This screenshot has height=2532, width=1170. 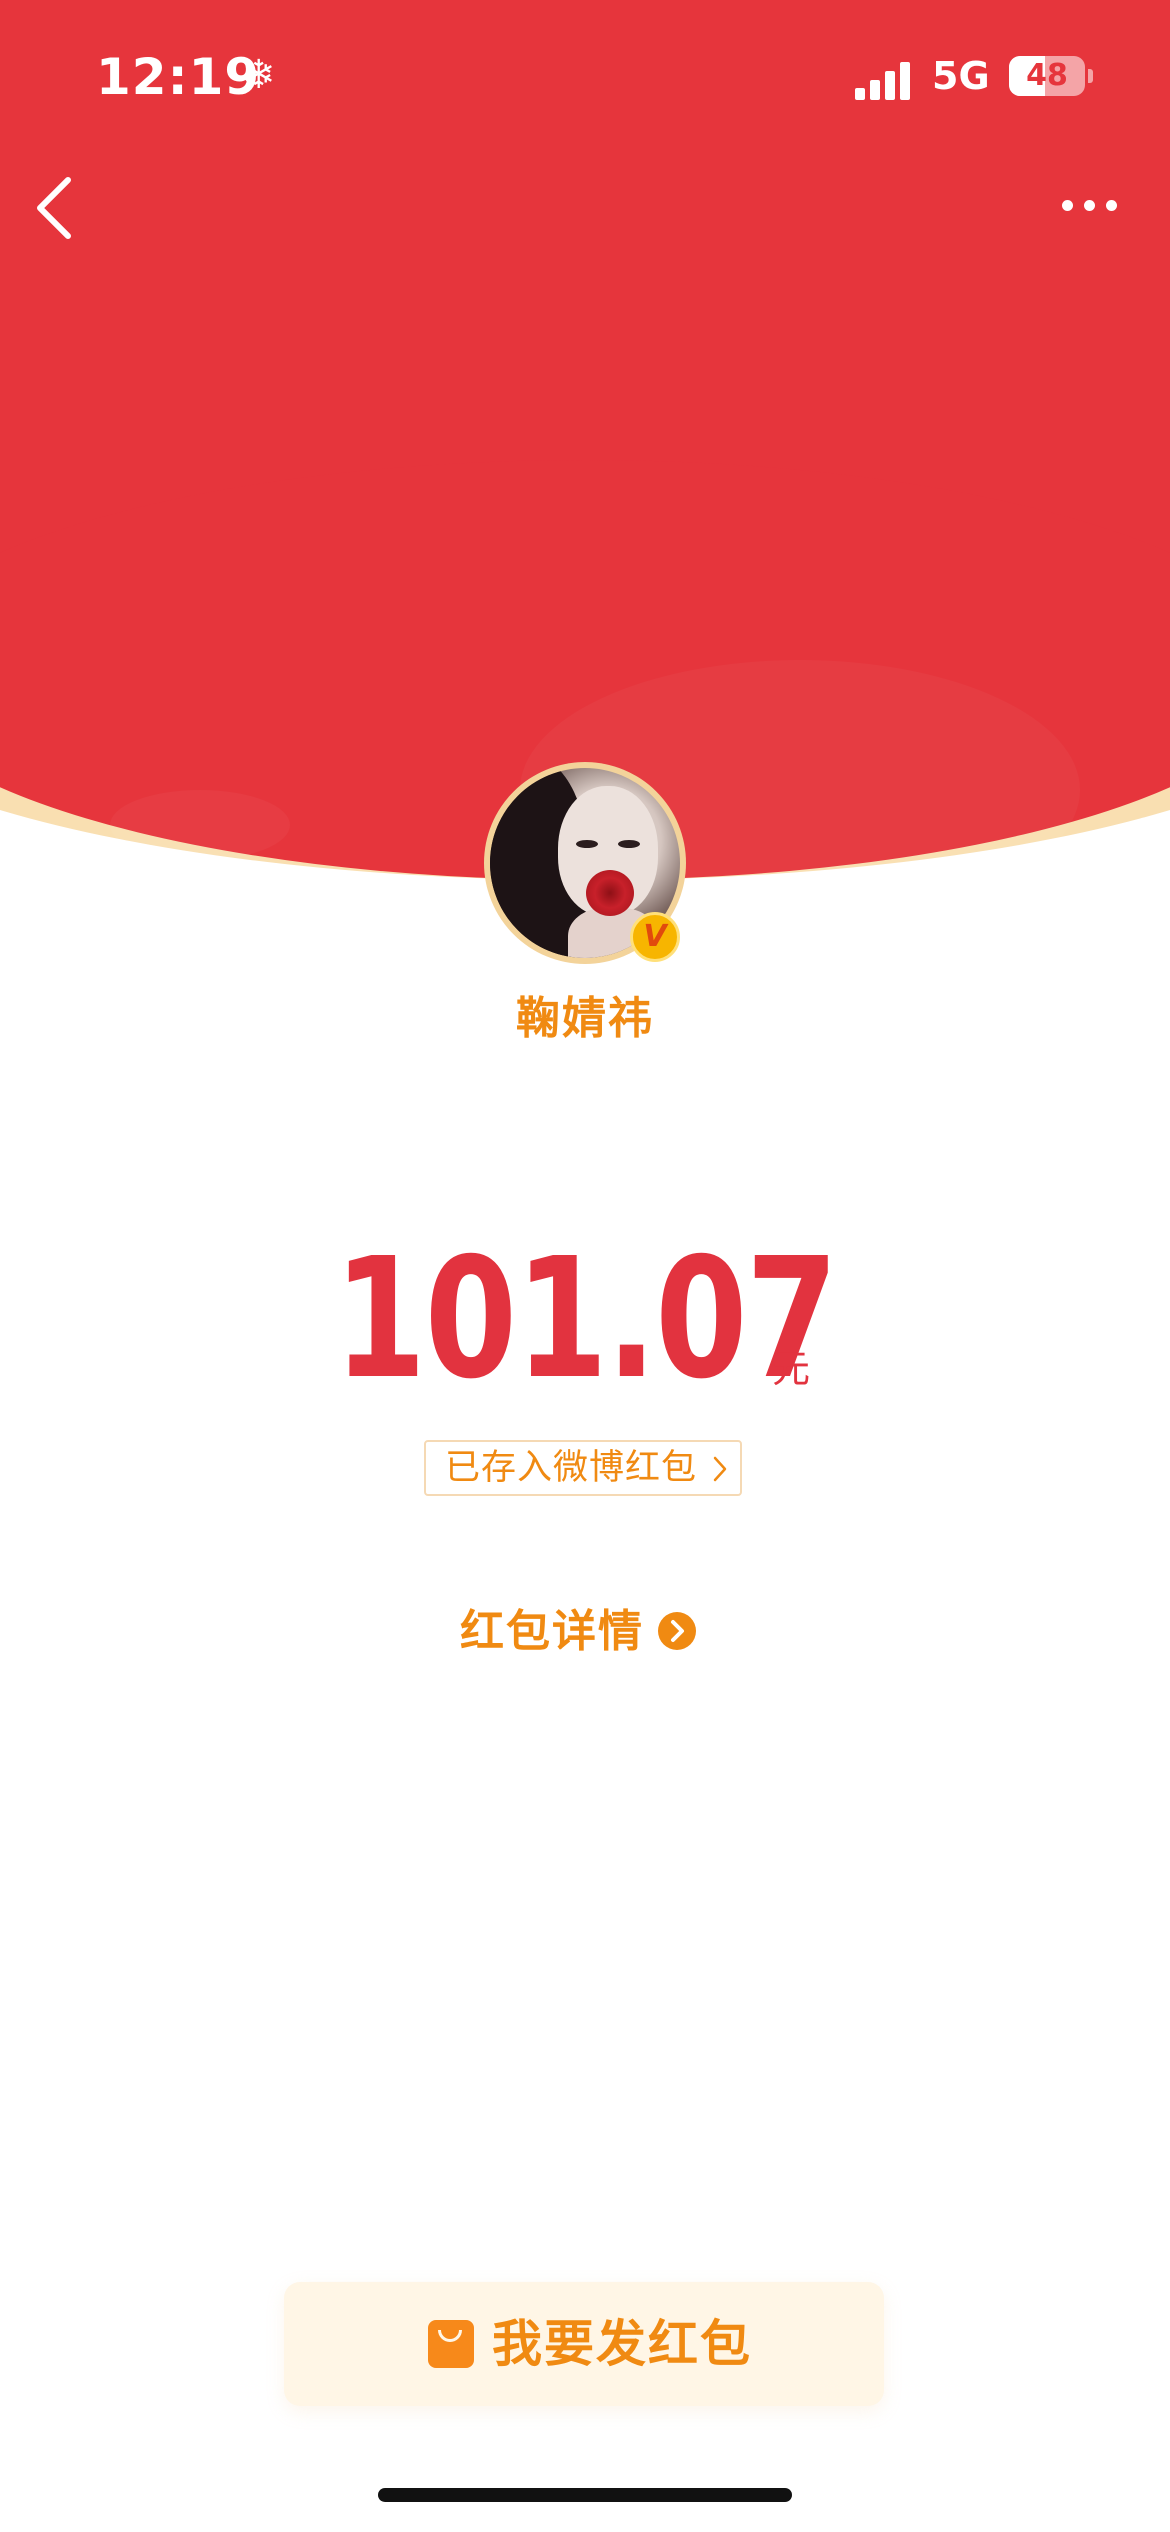 What do you see at coordinates (720, 1469) in the screenshot?
I see `chevron-right-icon` at bounding box center [720, 1469].